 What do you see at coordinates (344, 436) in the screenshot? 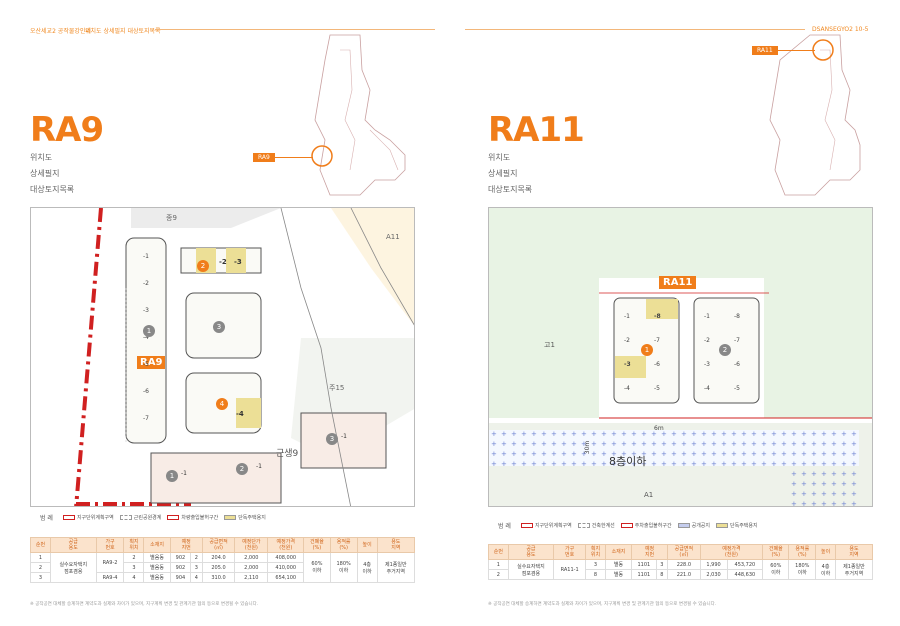
I see `lot-bottom-3: -1` at bounding box center [344, 436].